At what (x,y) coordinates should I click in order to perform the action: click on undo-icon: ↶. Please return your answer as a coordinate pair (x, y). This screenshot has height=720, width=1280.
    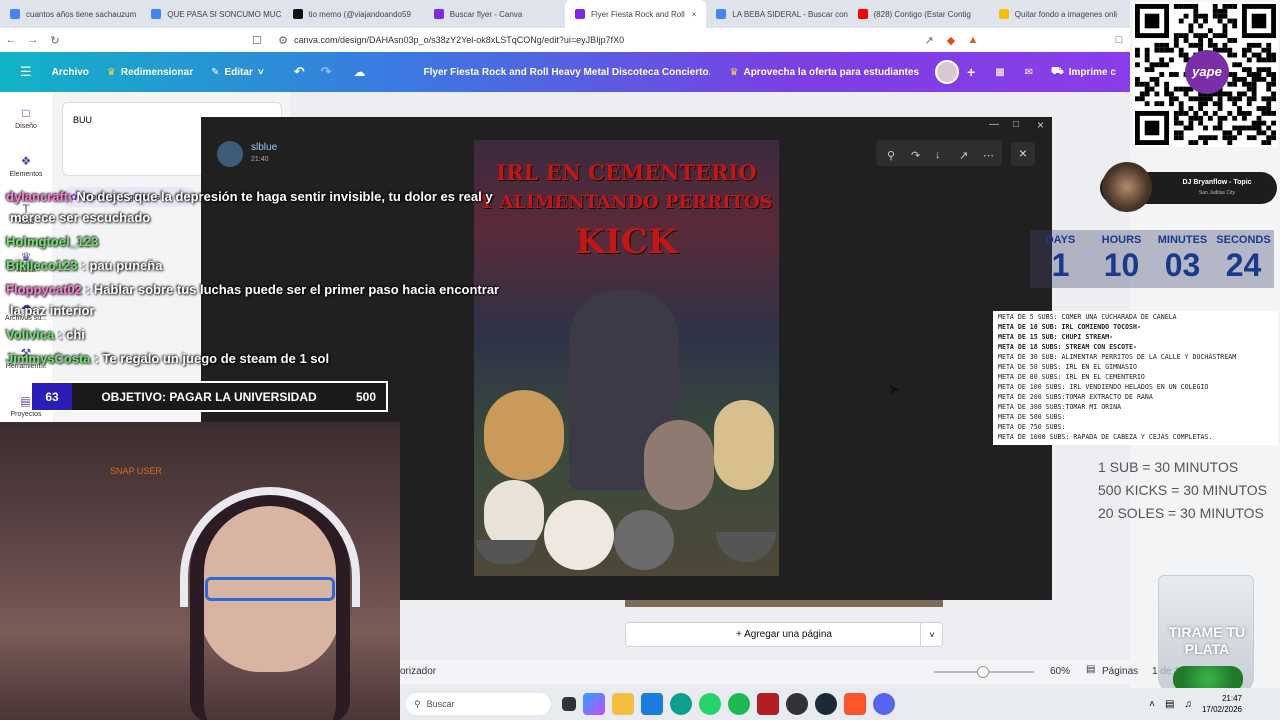
    Looking at the image, I should click on (299, 72).